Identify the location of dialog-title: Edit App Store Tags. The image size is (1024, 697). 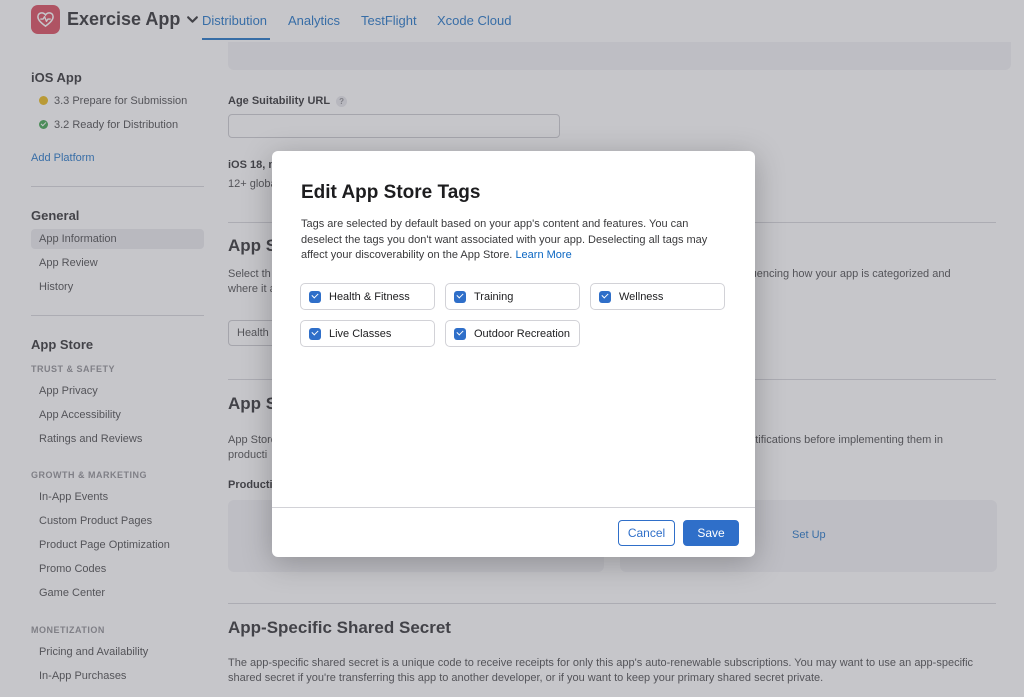
(391, 192).